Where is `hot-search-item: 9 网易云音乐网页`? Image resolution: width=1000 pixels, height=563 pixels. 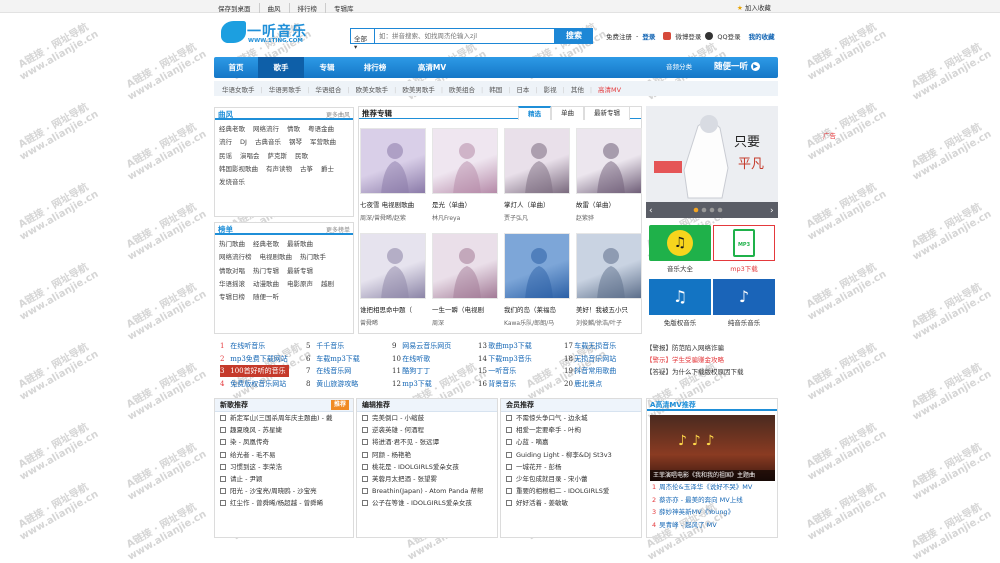
hot-search-item: 9 网易云音乐网页 is located at coordinates (421, 346).